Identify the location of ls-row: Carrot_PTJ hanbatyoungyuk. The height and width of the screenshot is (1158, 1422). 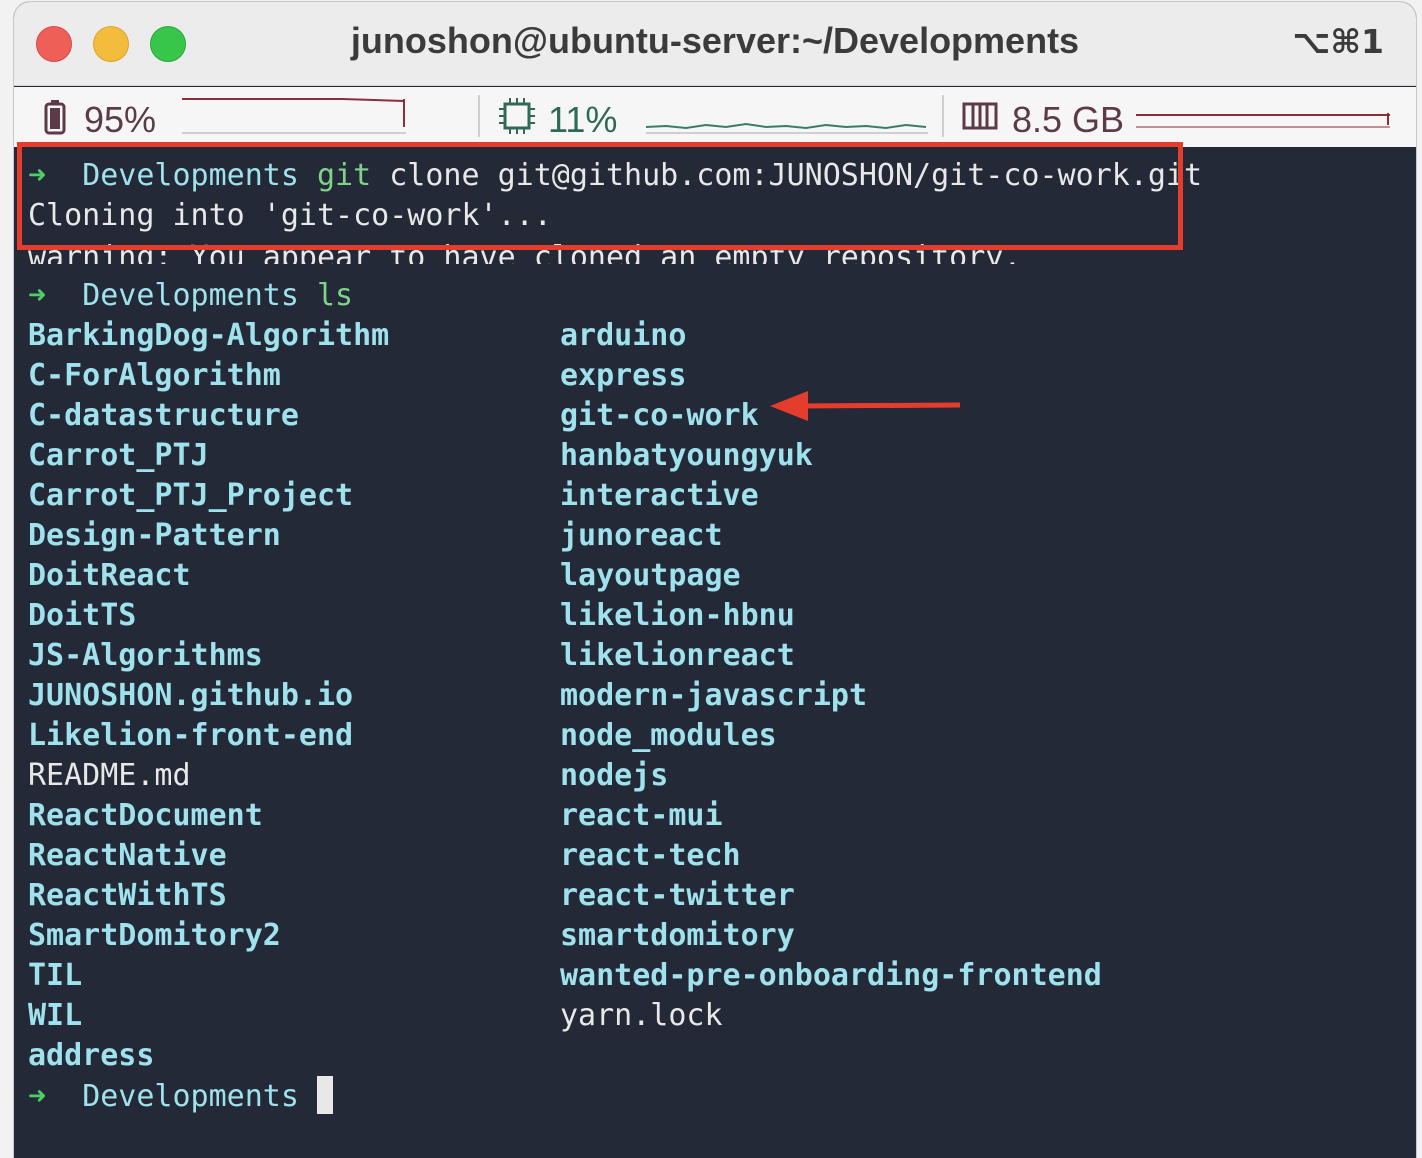
(718, 456).